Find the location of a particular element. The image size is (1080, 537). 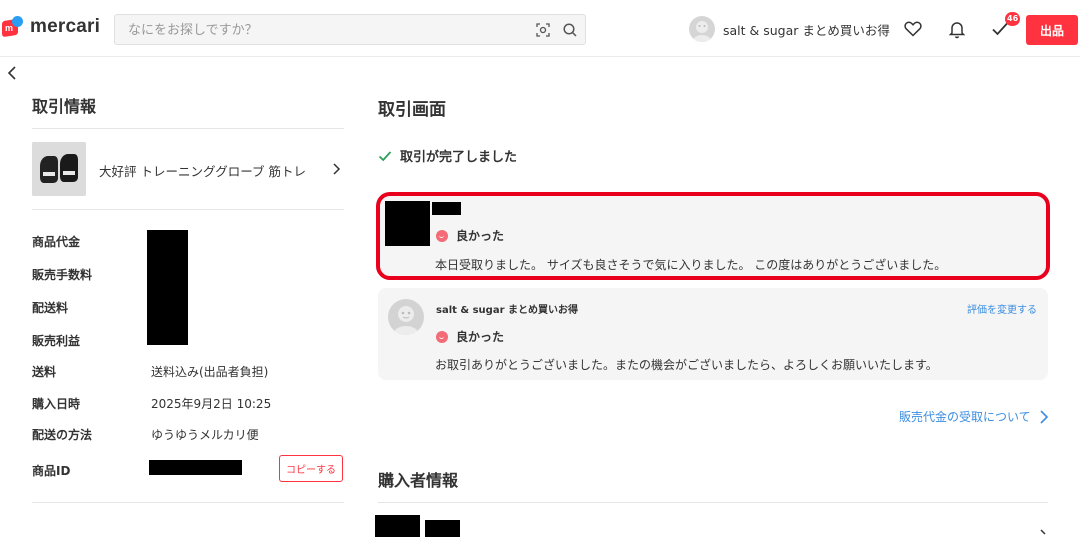

buyer-info-title: 購入者情報 is located at coordinates (418, 480).